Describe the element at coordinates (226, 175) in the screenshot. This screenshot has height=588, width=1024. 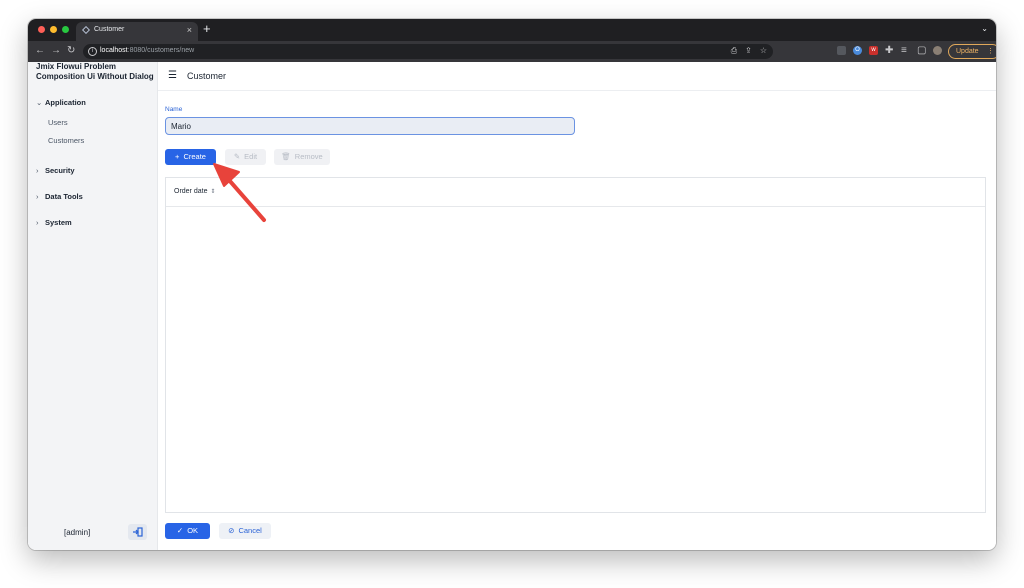
I see `annotation-arrow-head` at that location.